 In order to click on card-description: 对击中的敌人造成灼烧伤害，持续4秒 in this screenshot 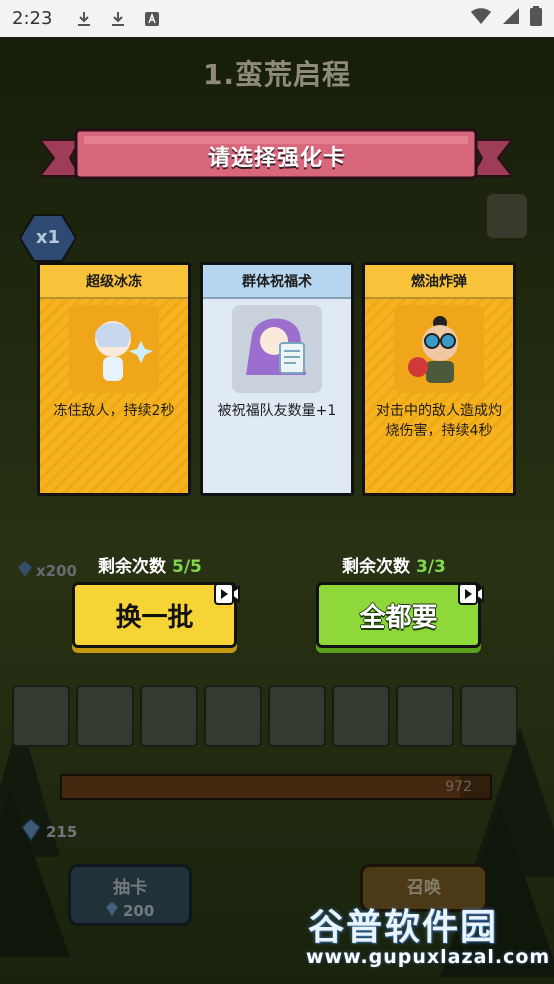, I will do `click(439, 421)`.